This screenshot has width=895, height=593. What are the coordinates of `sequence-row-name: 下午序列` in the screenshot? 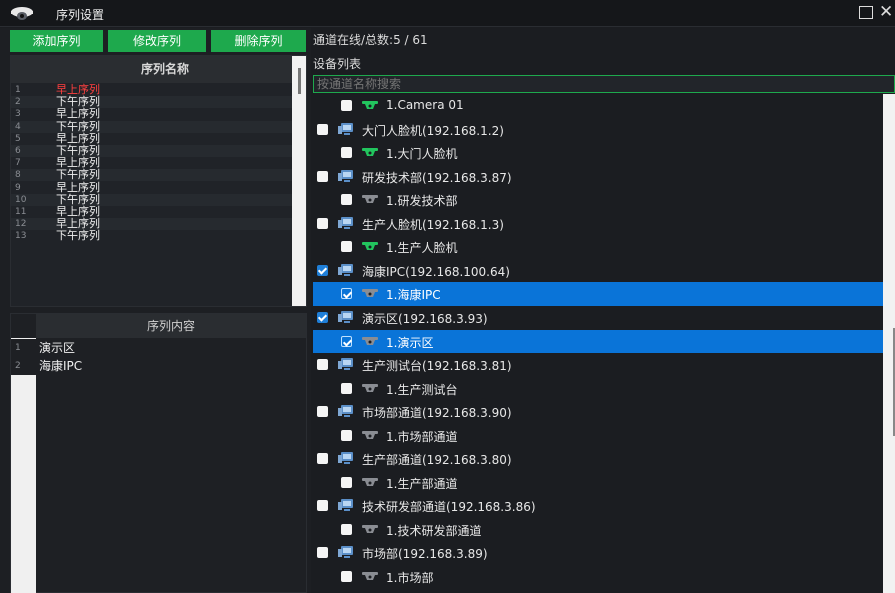 It's located at (78, 126).